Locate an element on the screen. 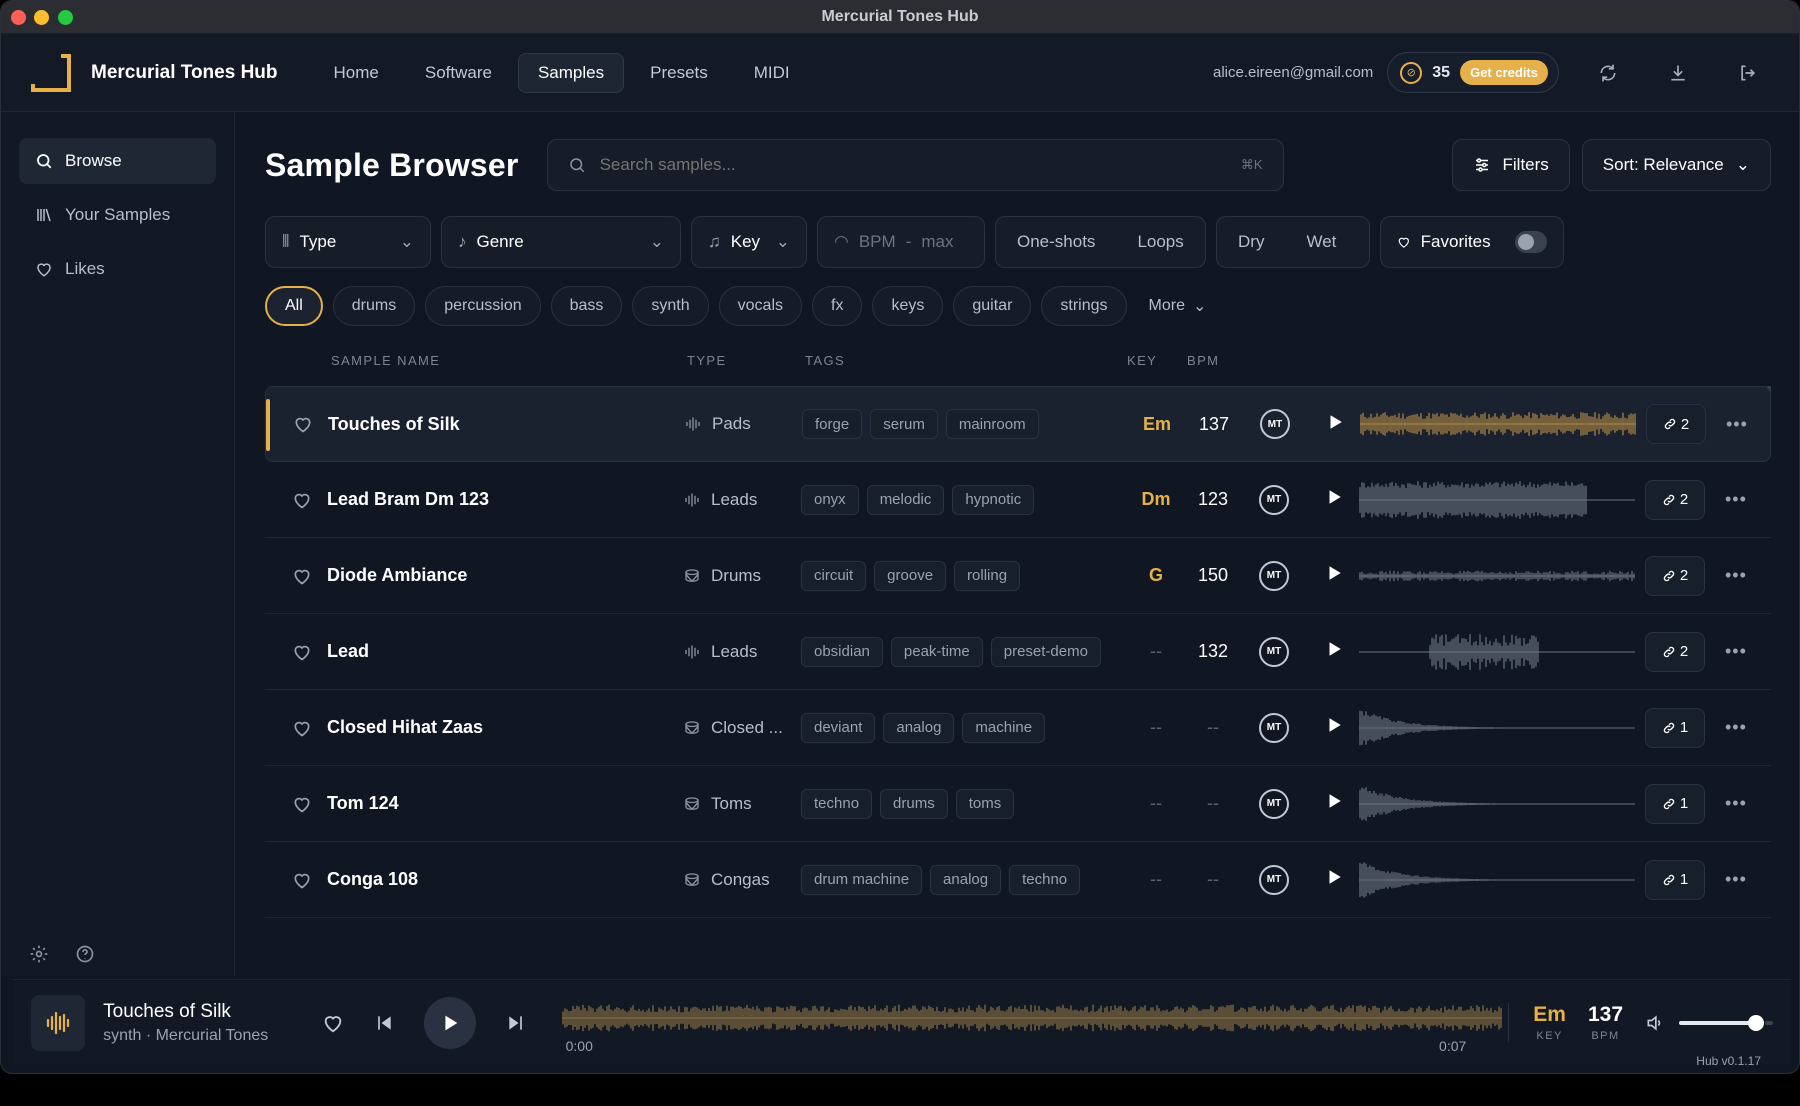  chip-strings: strings is located at coordinates (1084, 306).